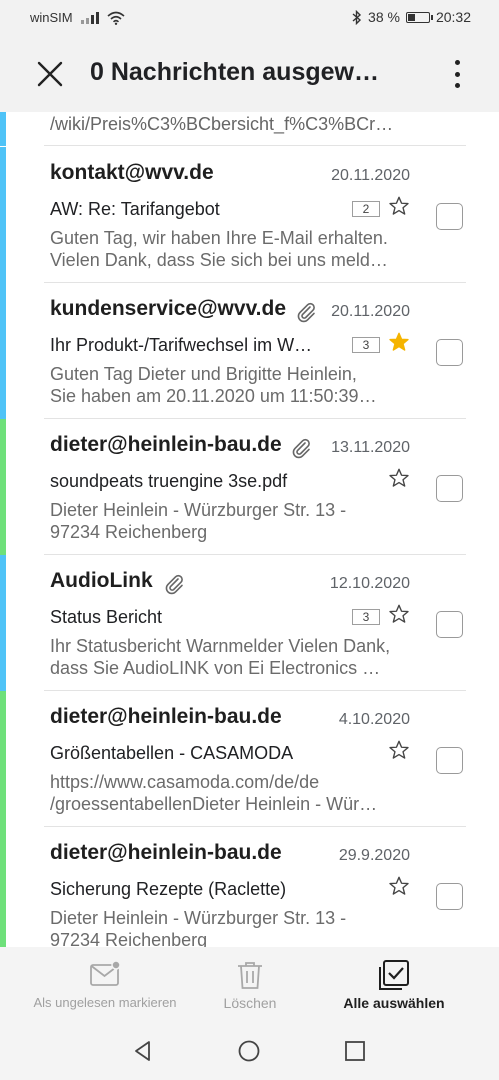  I want to click on divider, so click(255, 145).